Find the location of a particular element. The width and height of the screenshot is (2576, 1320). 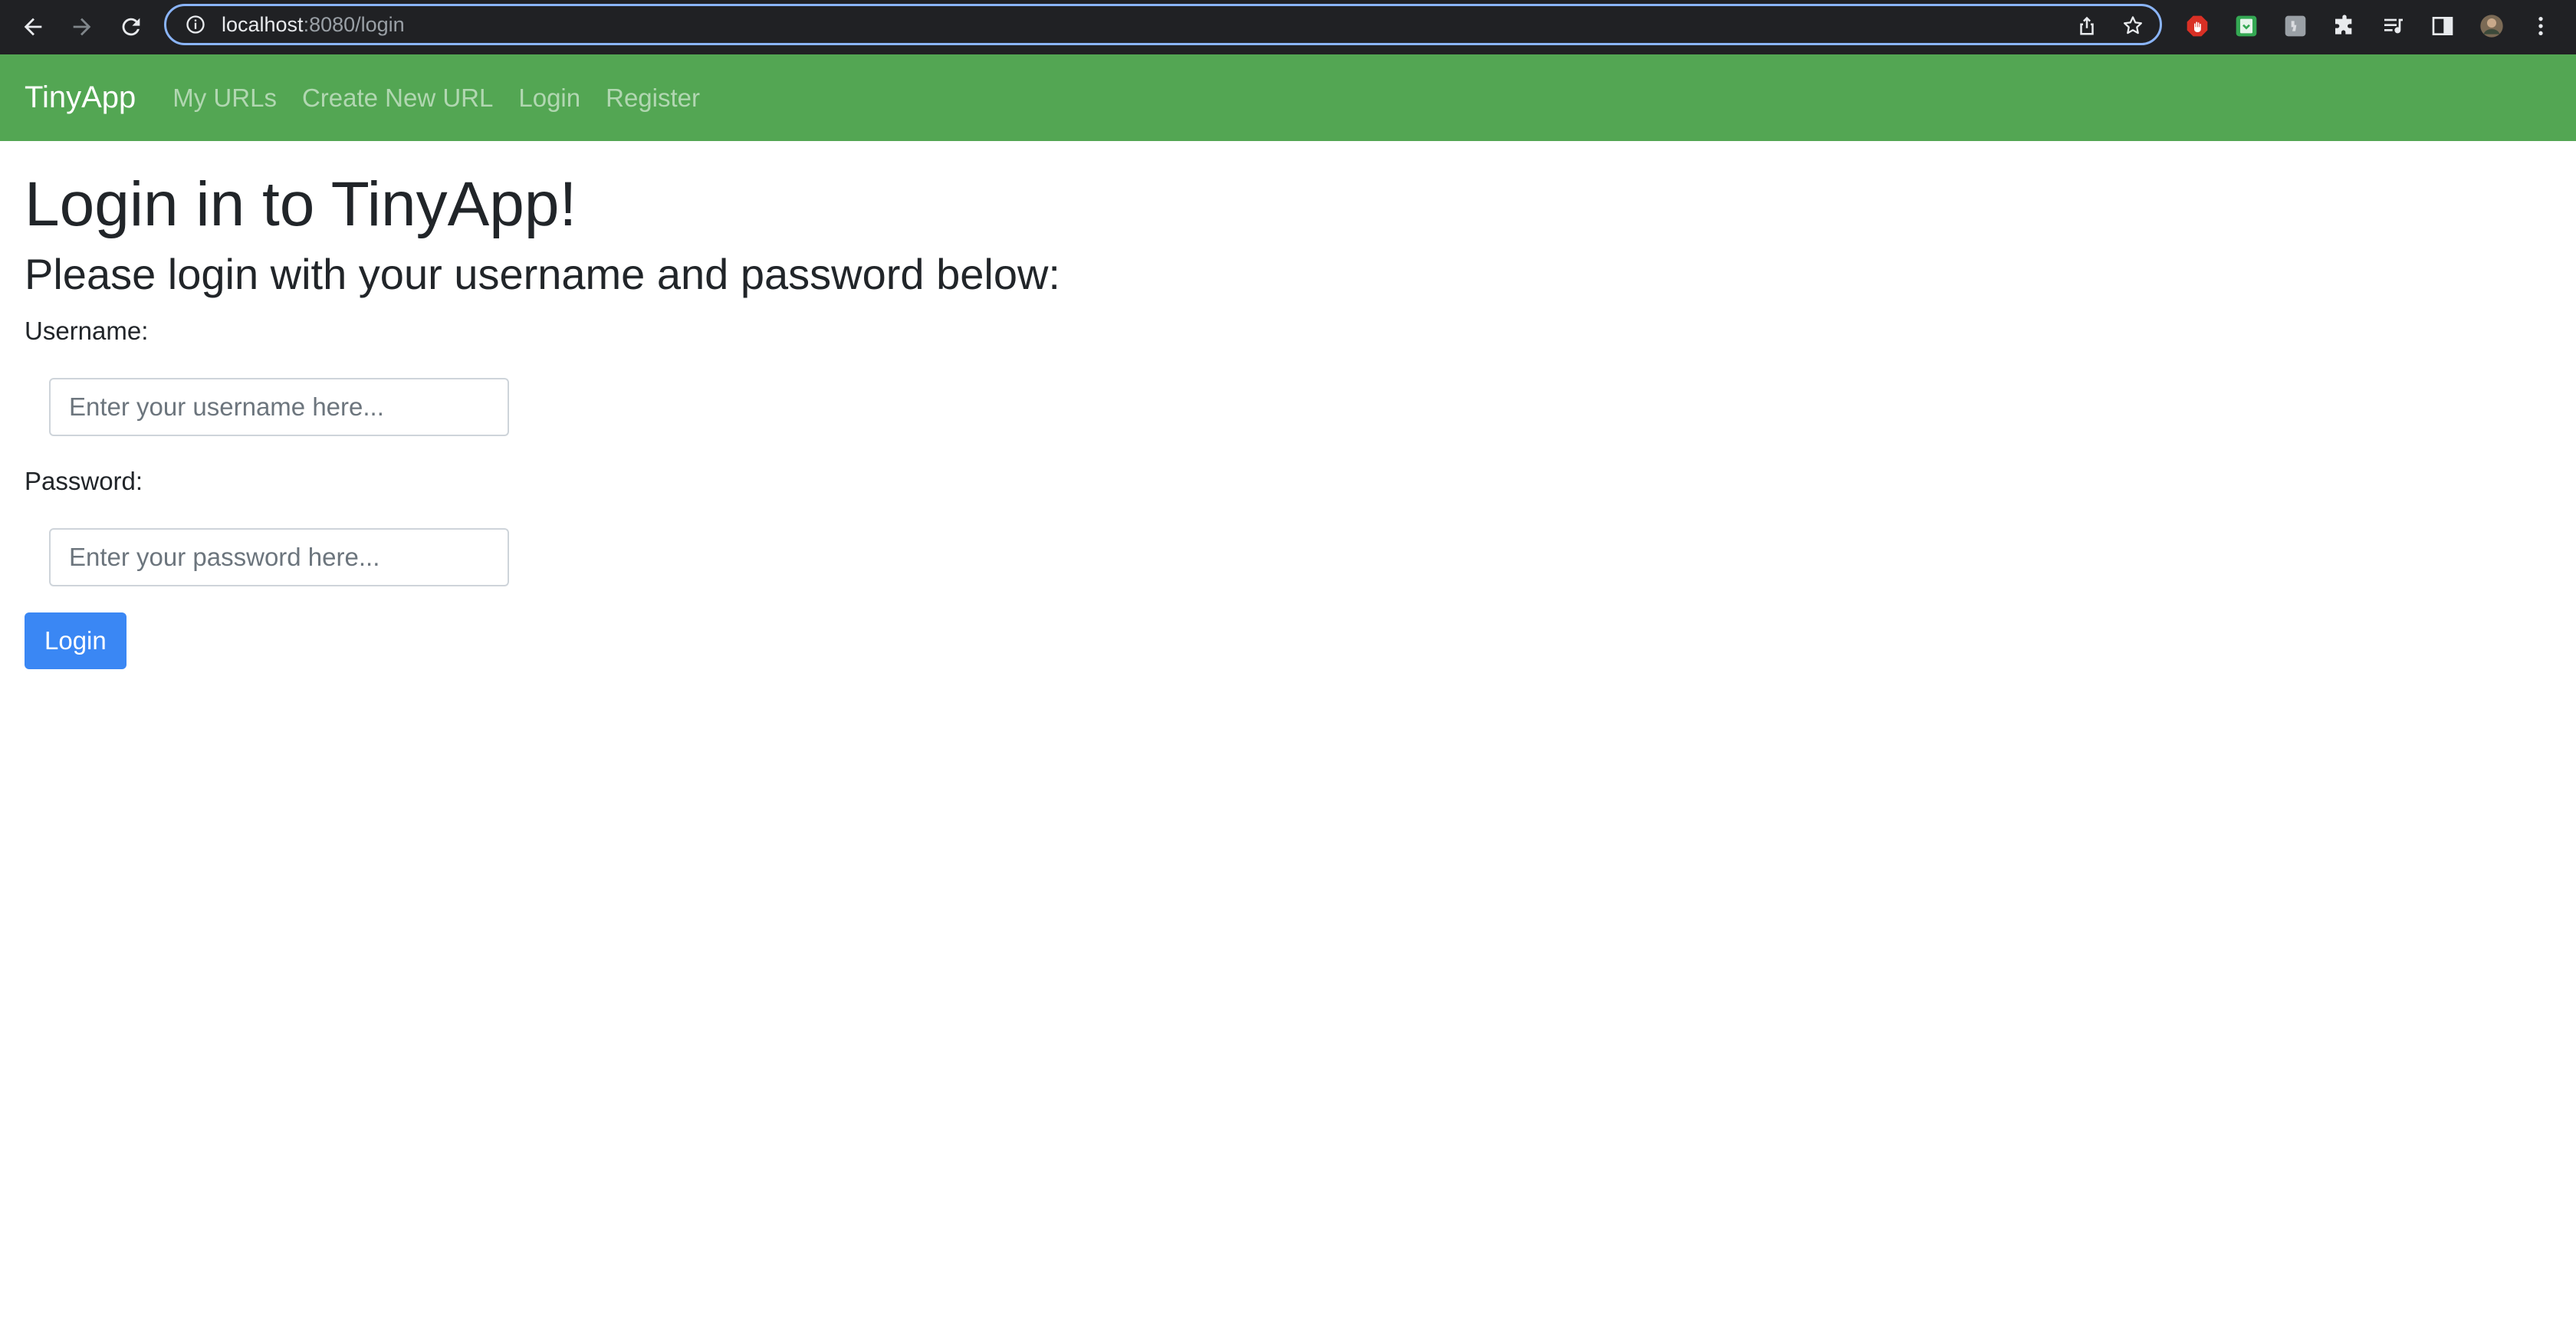

nav-link-register: Register is located at coordinates (653, 98).